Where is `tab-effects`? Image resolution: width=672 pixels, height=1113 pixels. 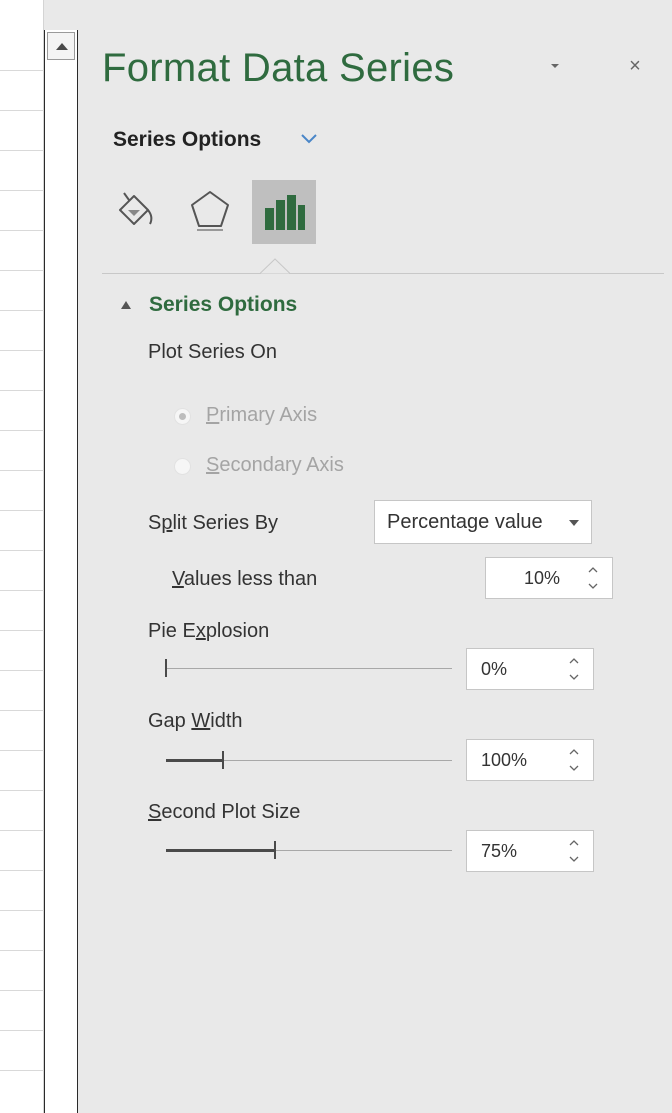 tab-effects is located at coordinates (210, 212).